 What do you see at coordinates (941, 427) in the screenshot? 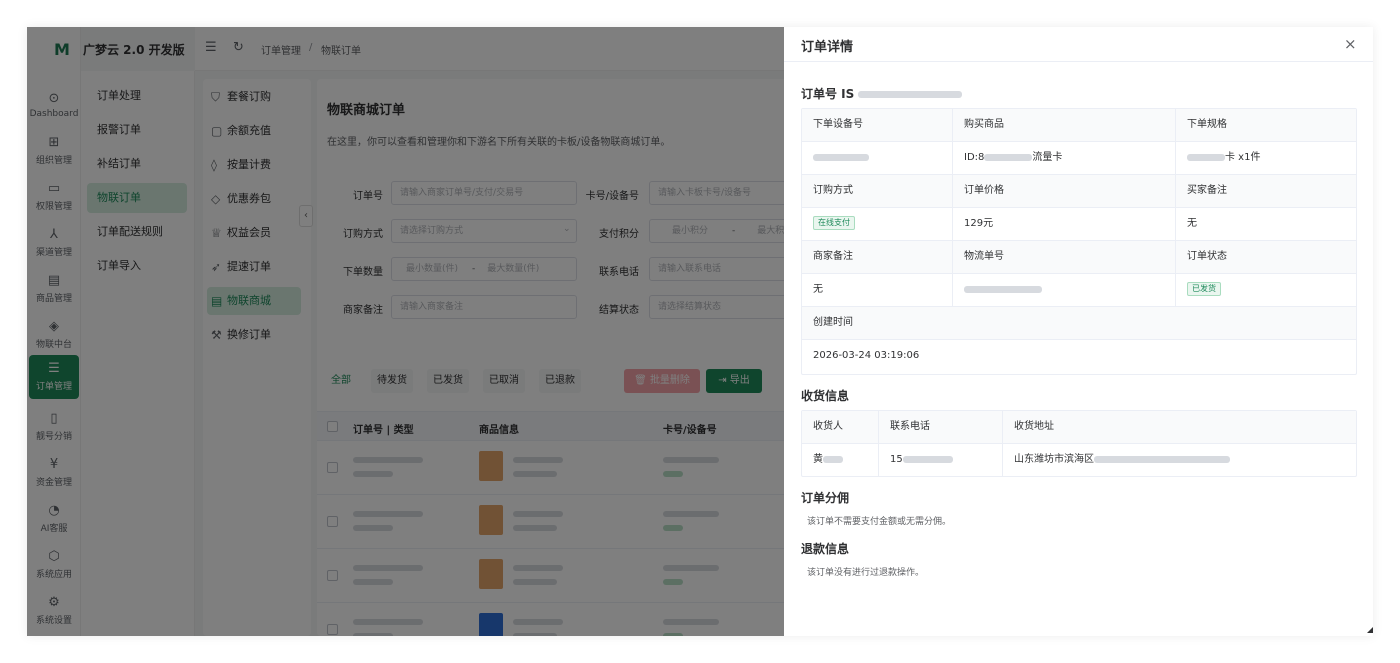
I see `header-contact-phone: 联系电话` at bounding box center [941, 427].